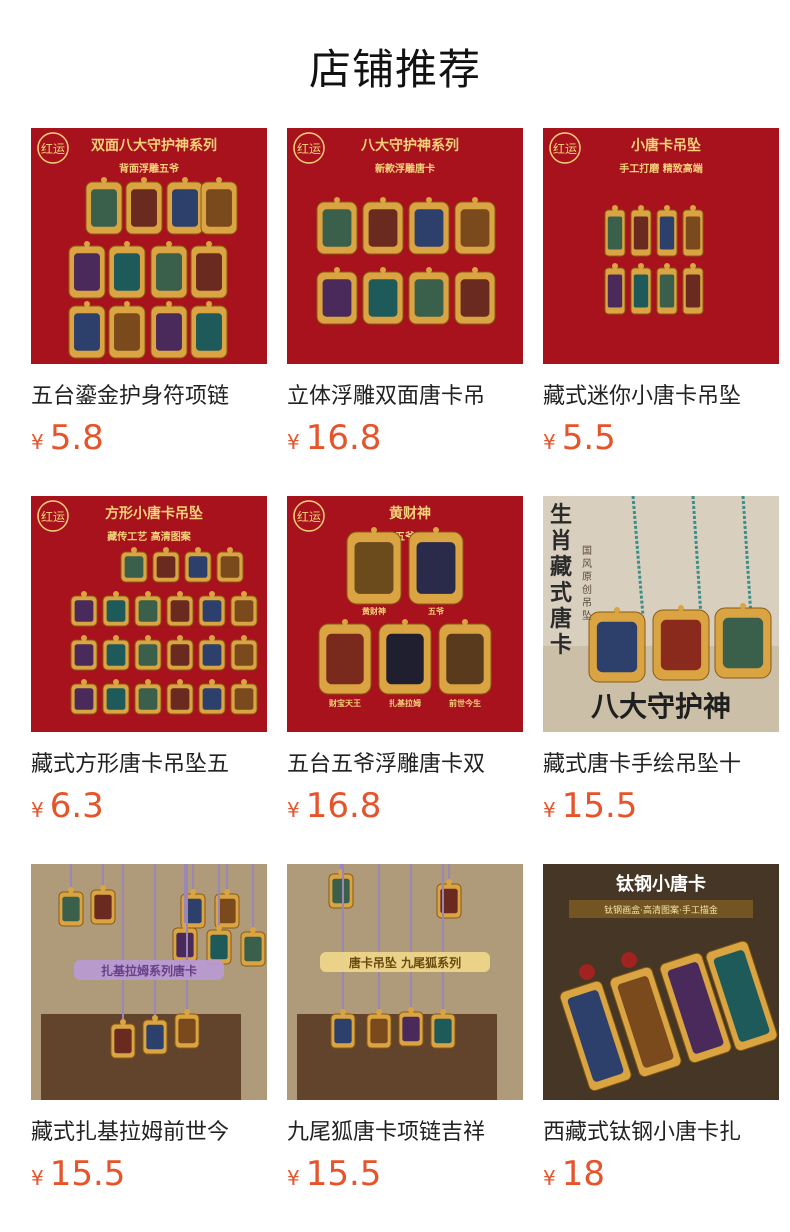  Describe the element at coordinates (661, 246) in the screenshot. I see `product-image: 红运 小唐卡吊坠 手工打磨 精致高端` at that location.